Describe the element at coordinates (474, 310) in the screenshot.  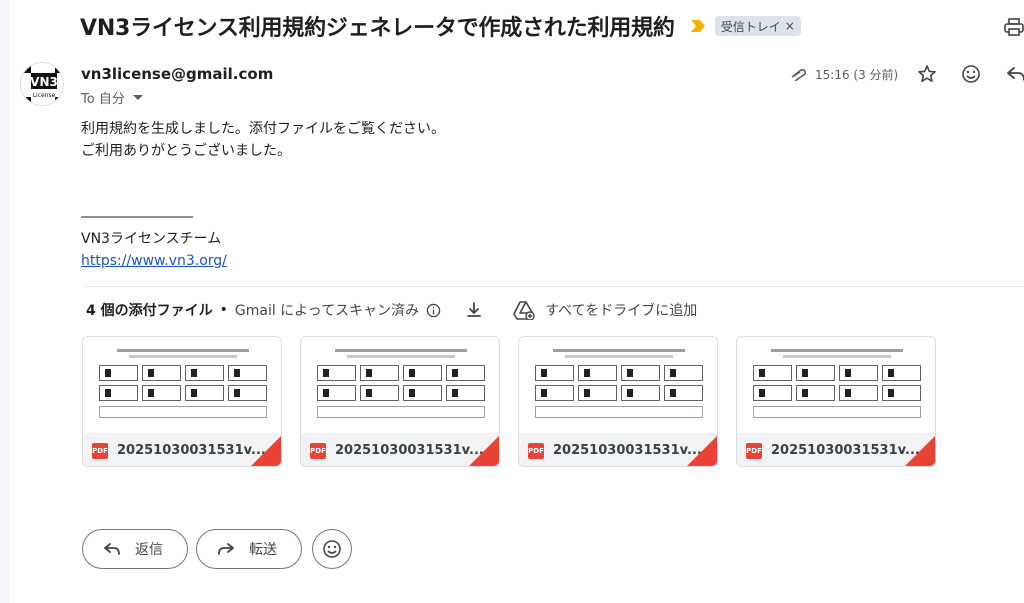
I see `download-all-icon` at that location.